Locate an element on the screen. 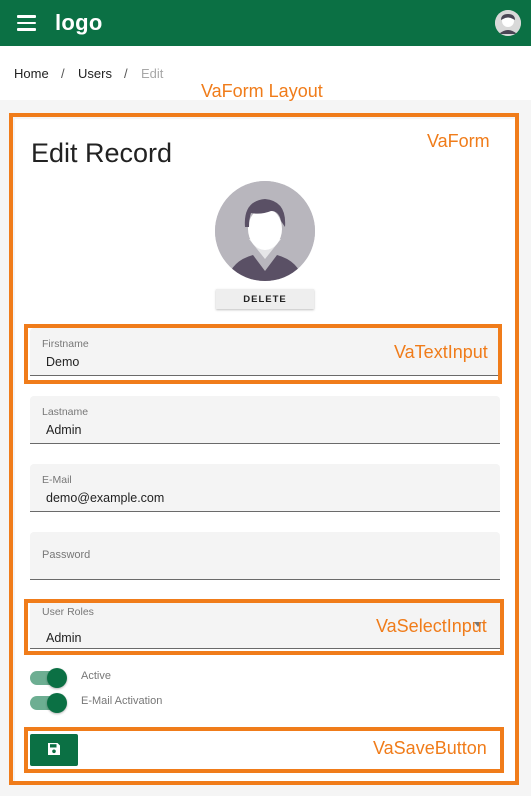  annotation-vaselectinput: VaSelectInput is located at coordinates (431, 626).